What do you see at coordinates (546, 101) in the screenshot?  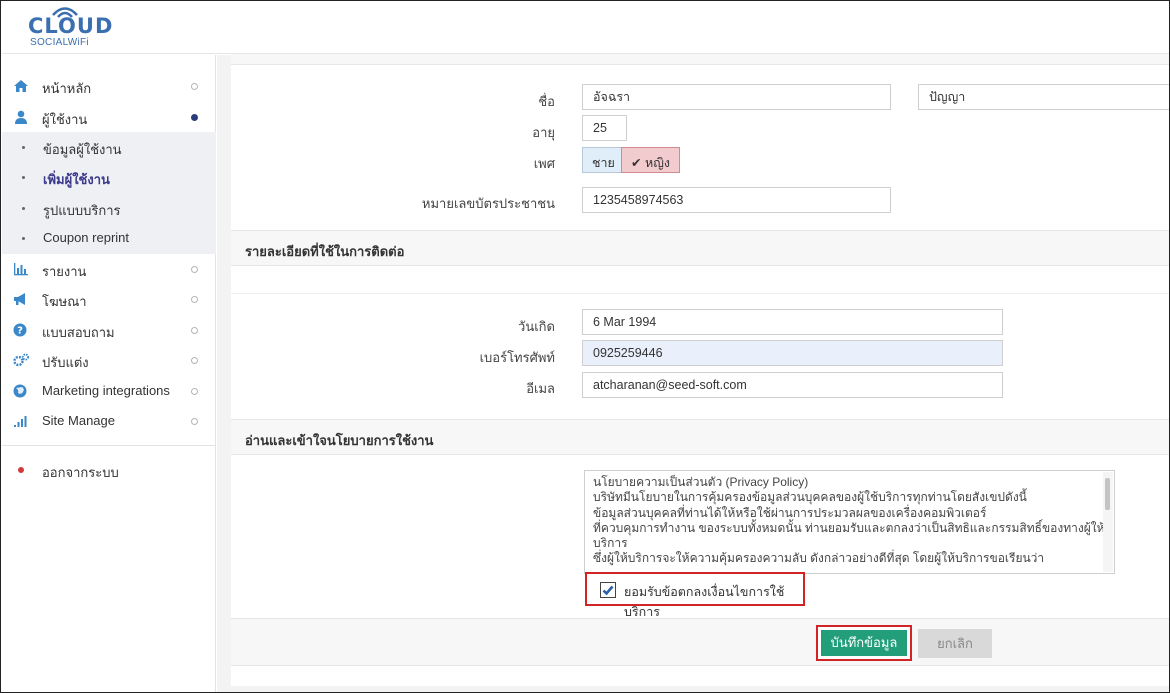 I see `first-name-label: ชื่อ` at bounding box center [546, 101].